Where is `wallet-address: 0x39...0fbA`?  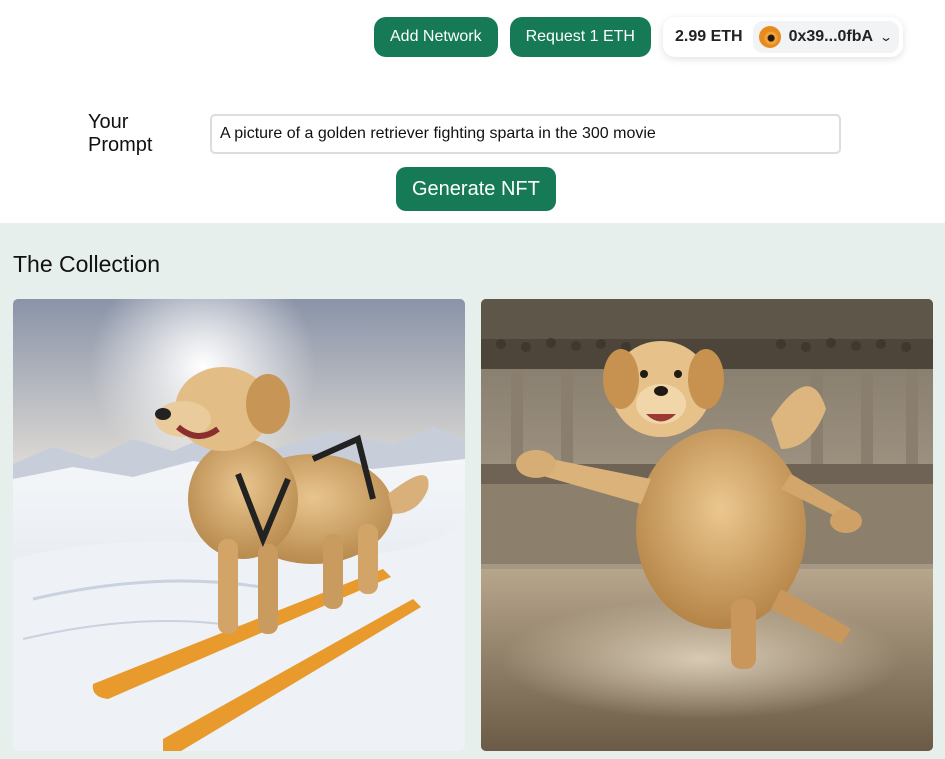
wallet-address: 0x39...0fbA is located at coordinates (831, 36).